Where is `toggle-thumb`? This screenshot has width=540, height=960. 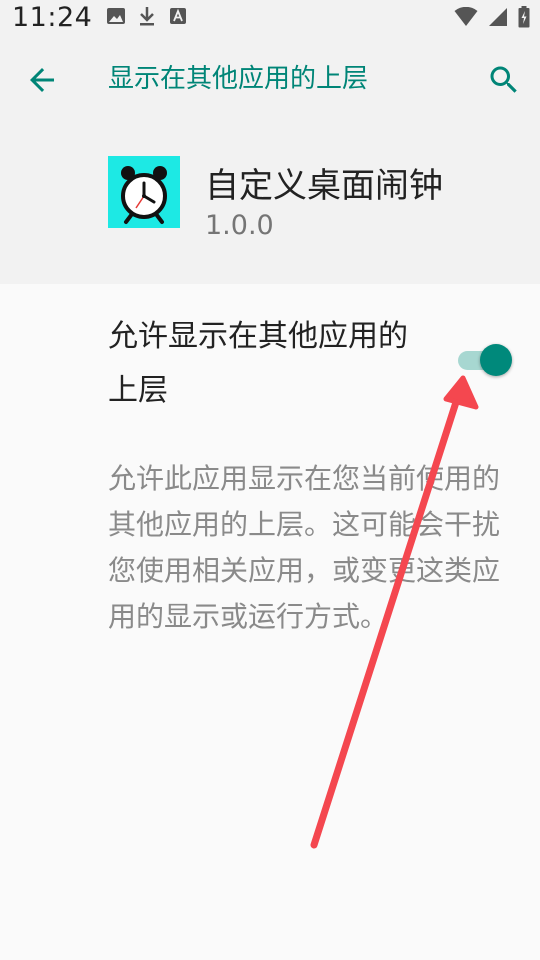
toggle-thumb is located at coordinates (496, 360).